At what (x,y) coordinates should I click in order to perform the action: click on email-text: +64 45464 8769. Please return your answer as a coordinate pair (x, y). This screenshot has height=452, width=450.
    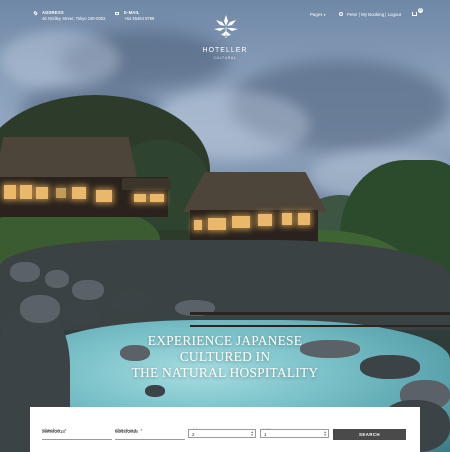
    Looking at the image, I should click on (139, 18).